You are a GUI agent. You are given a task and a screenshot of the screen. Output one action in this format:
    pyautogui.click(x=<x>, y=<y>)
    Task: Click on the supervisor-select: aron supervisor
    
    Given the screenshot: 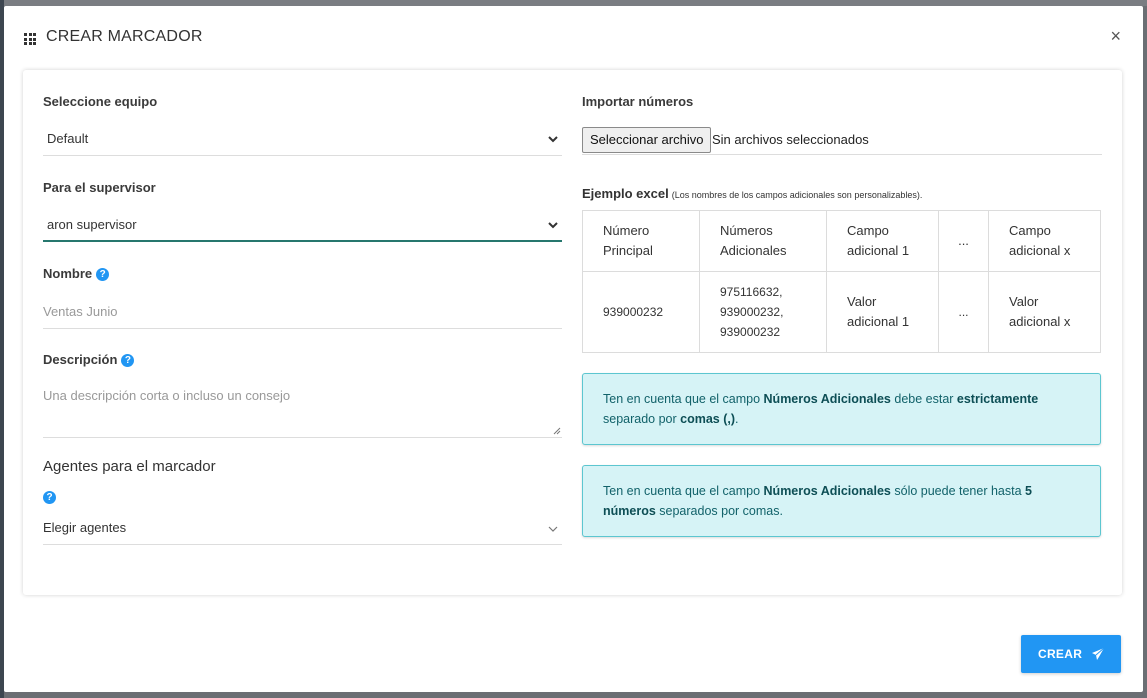 What is the action you would take?
    pyautogui.click(x=302, y=227)
    